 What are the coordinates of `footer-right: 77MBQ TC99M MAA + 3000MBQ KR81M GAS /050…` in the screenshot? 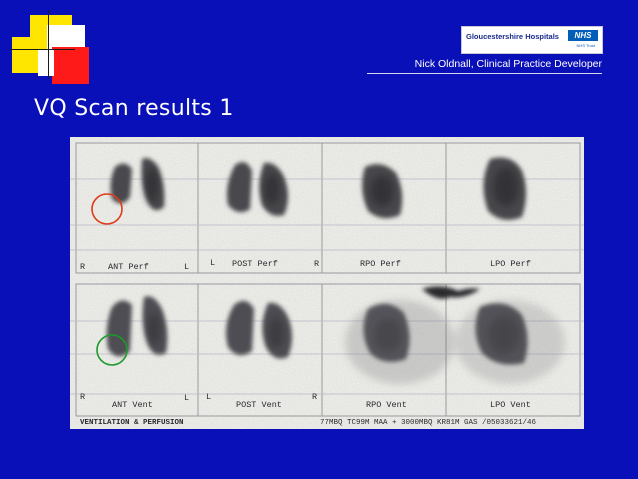 It's located at (428, 423).